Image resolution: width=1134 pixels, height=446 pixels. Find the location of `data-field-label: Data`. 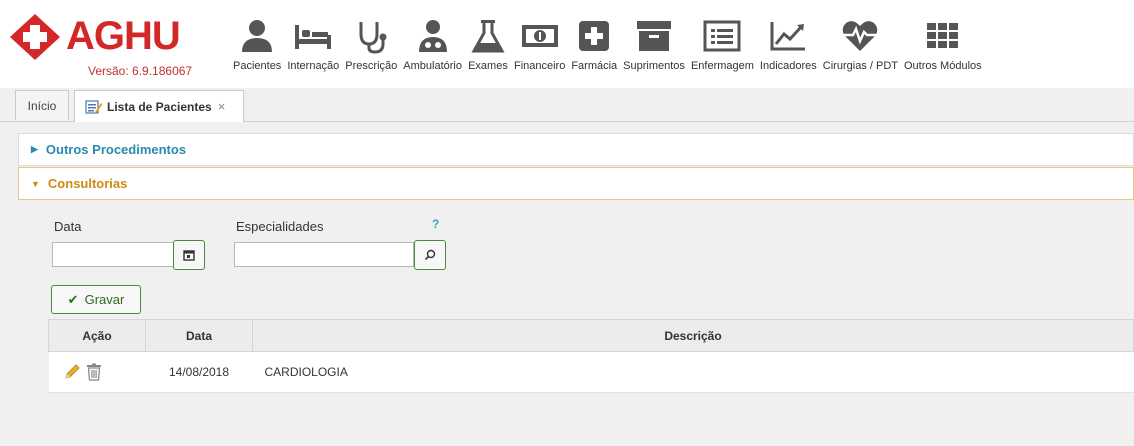

data-field-label: Data is located at coordinates (68, 226).